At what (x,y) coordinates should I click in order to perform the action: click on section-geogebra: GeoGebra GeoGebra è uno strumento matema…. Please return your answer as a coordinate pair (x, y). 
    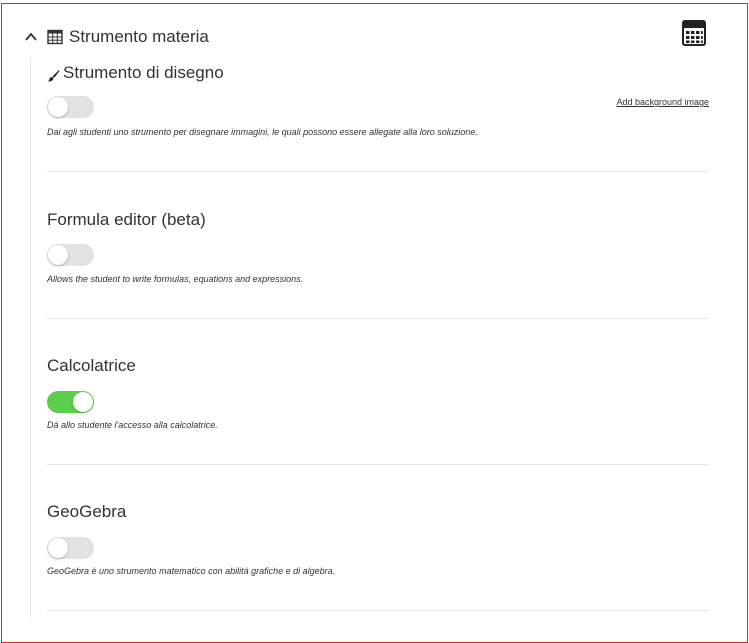
    Looking at the image, I should click on (378, 542).